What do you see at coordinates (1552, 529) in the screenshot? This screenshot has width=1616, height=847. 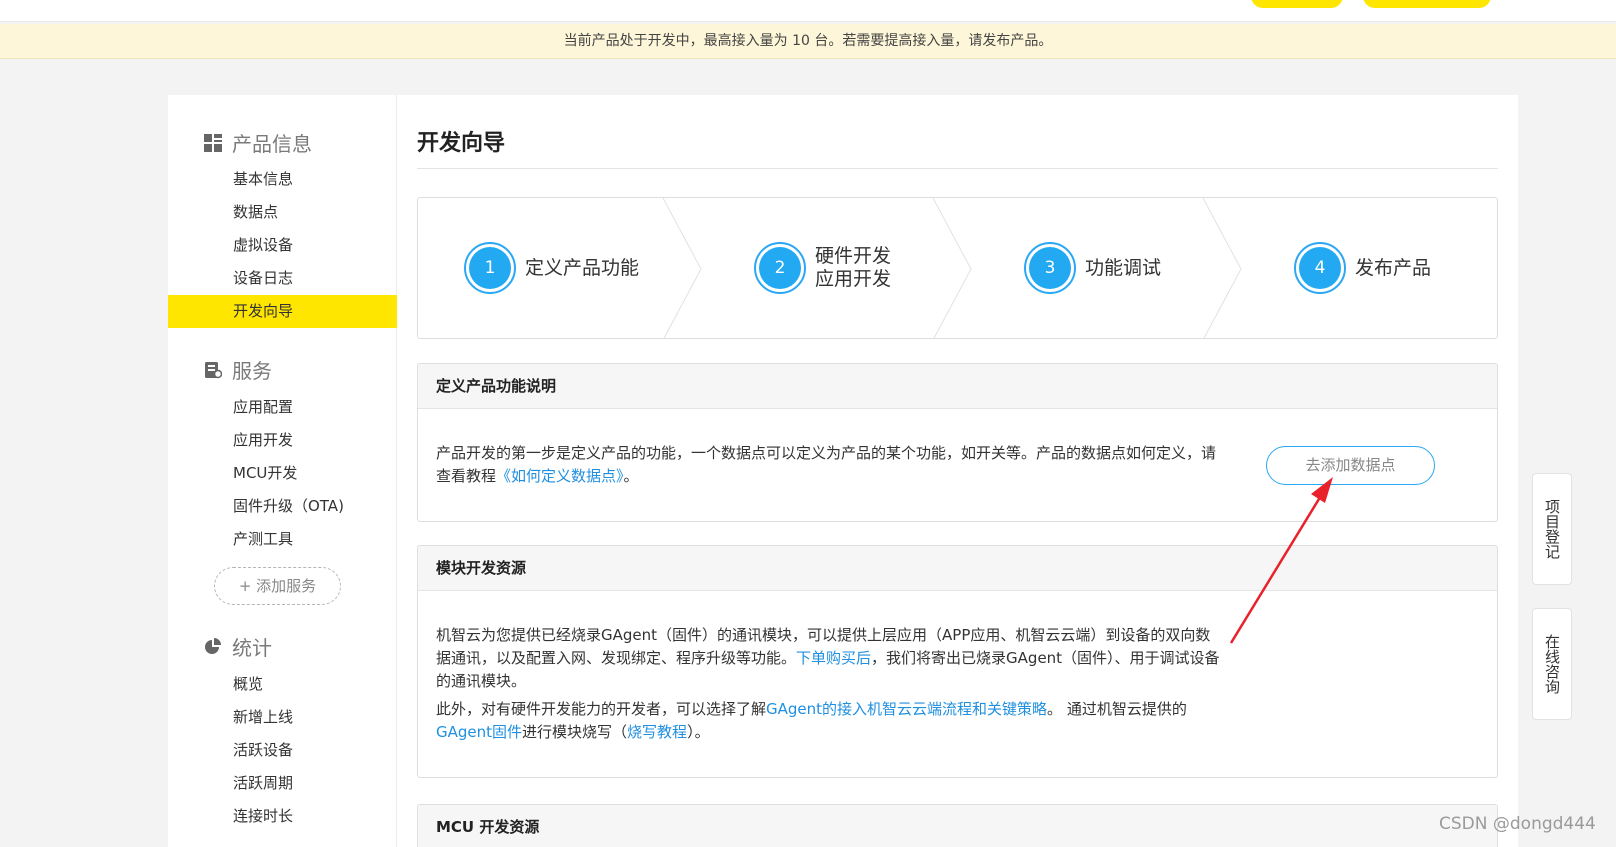 I see `project-register-tab: 项目登记` at bounding box center [1552, 529].